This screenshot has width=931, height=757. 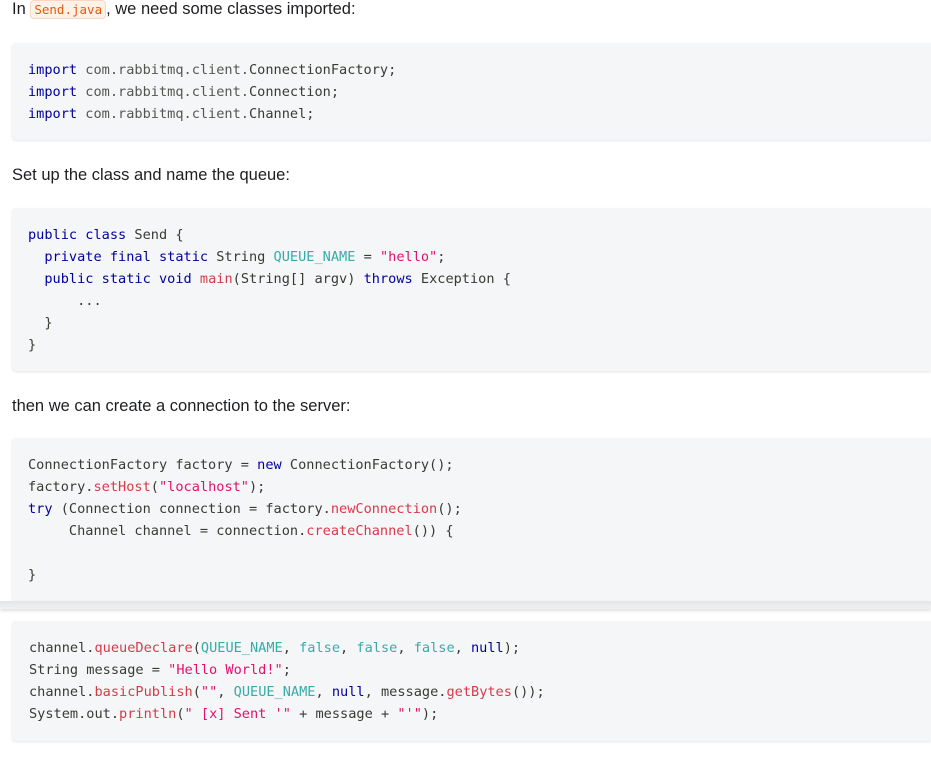 What do you see at coordinates (449, 509) in the screenshot?
I see `punctuation: ();` at bounding box center [449, 509].